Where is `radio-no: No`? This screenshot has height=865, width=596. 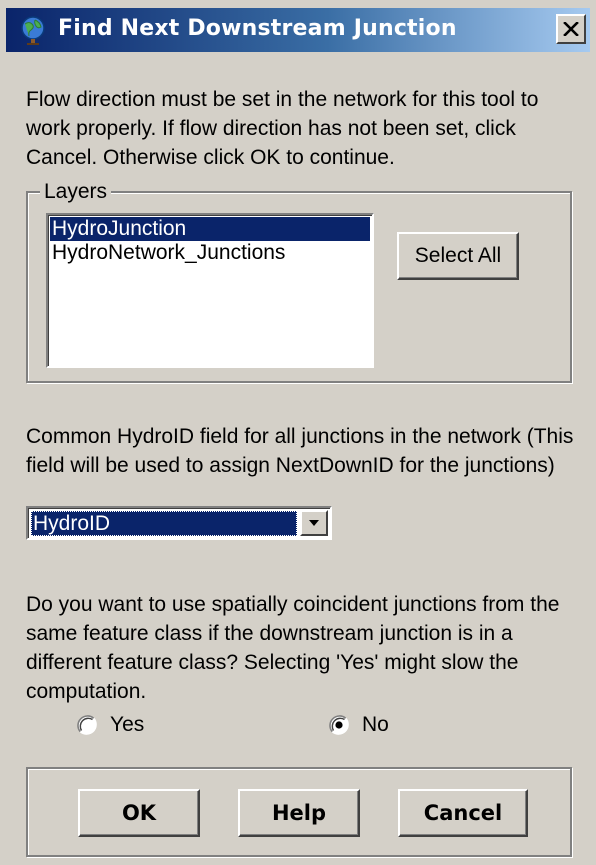
radio-no: No is located at coordinates (358, 725).